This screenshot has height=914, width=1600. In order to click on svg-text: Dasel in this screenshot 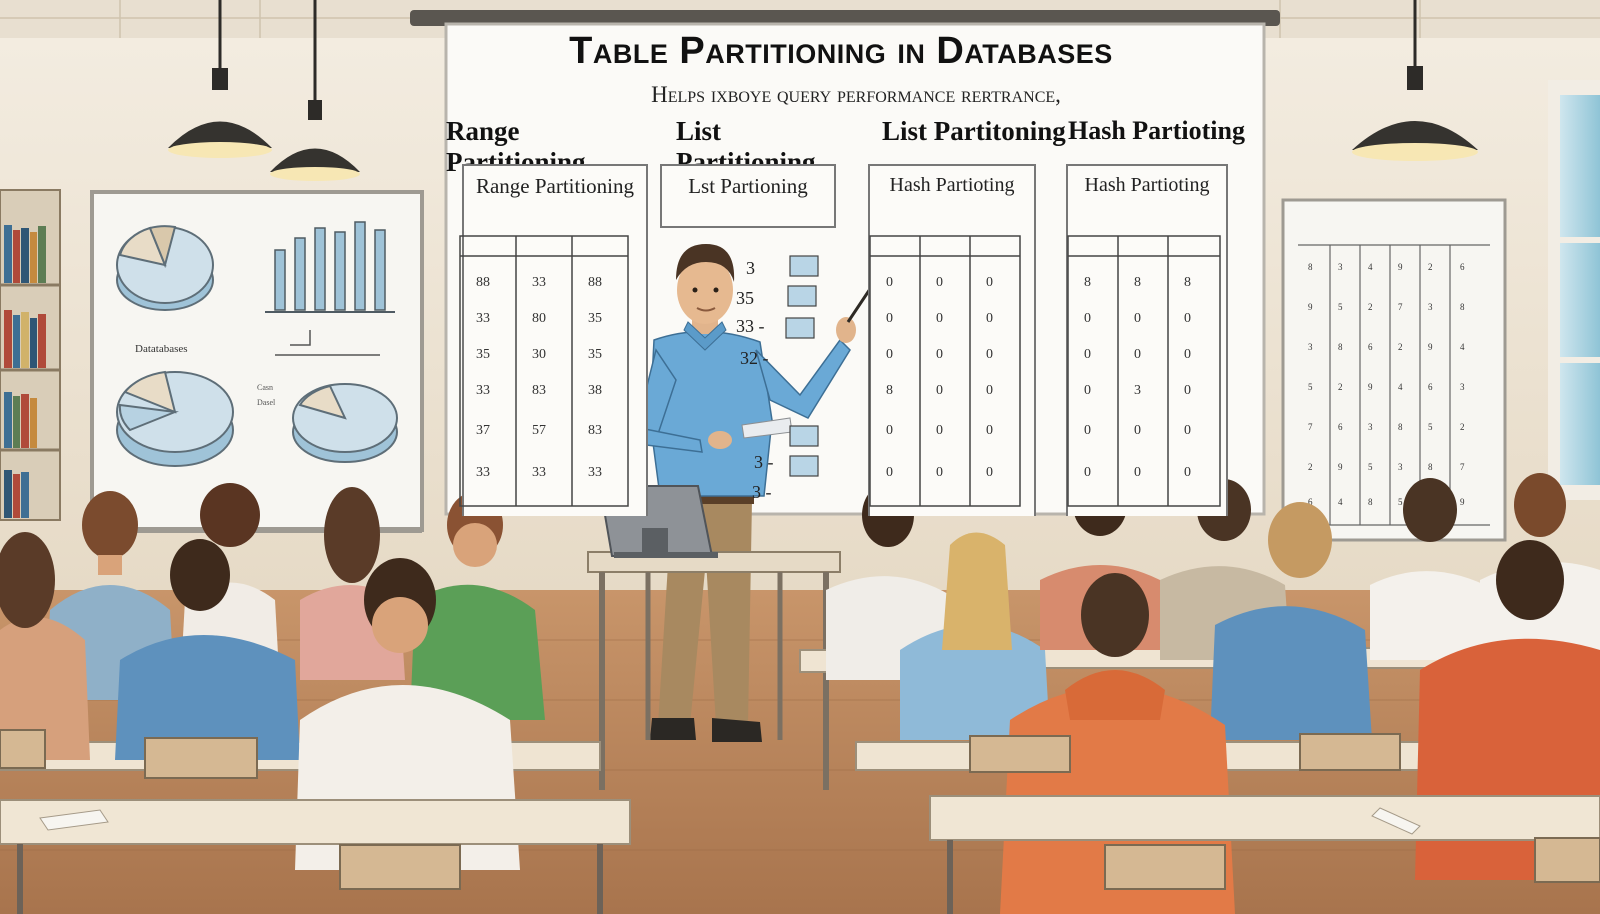, I will do `click(266, 402)`.